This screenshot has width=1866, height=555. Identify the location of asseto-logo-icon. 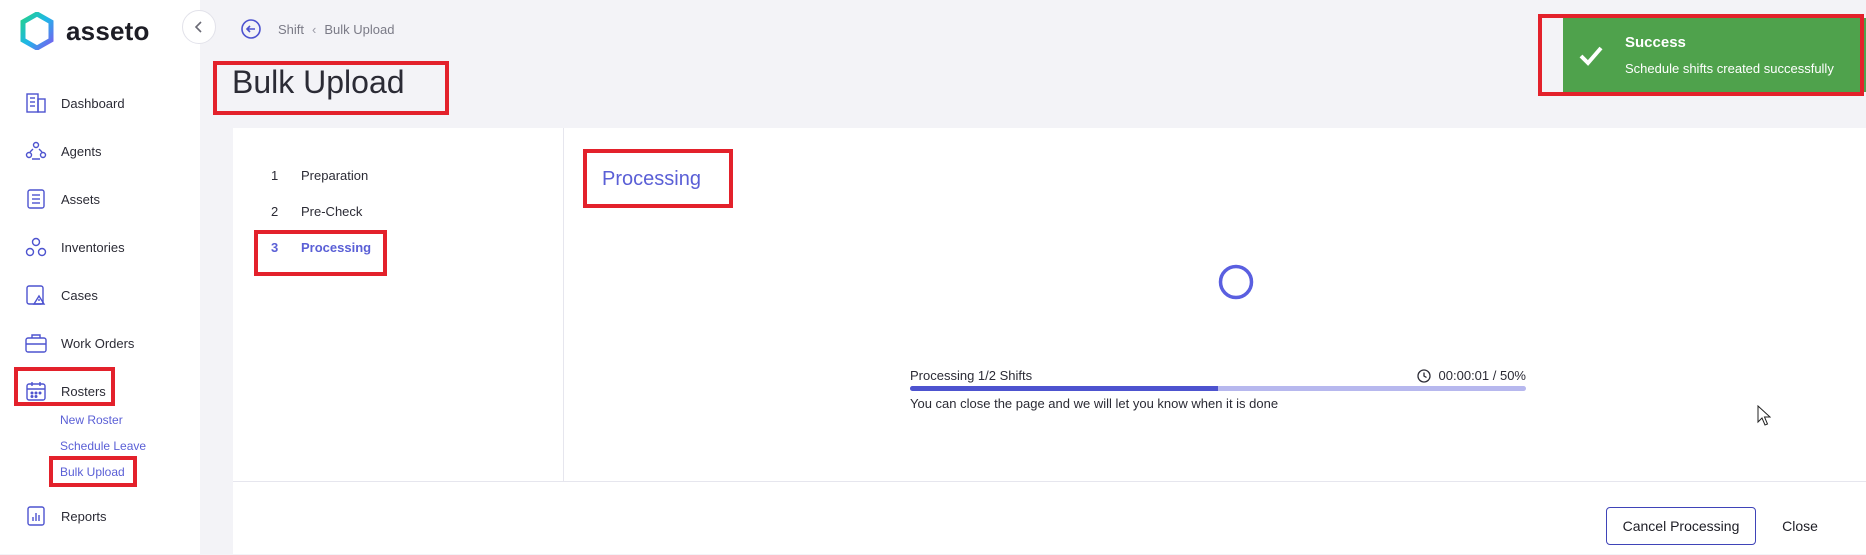
(37, 31).